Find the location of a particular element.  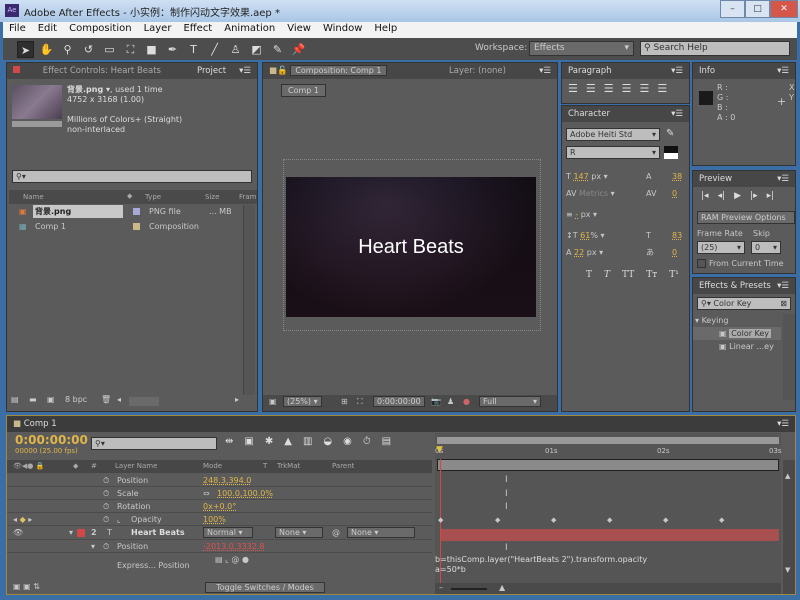

menu-animation: Animation is located at coordinates (249, 30).